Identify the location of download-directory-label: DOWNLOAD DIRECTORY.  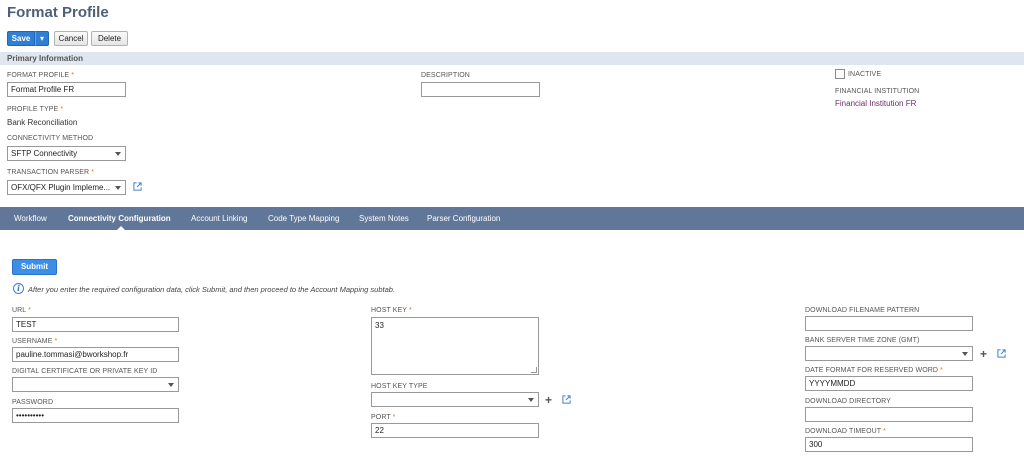
(848, 401).